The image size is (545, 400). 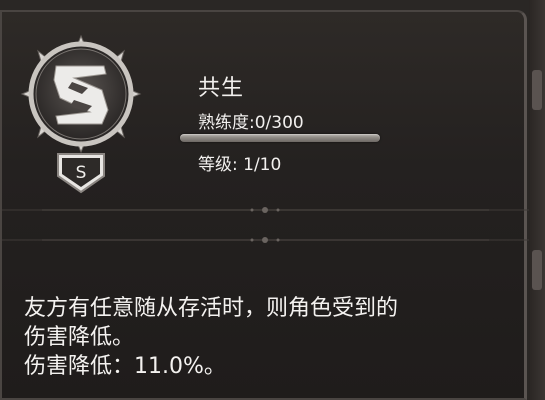 What do you see at coordinates (221, 88) in the screenshot?
I see `skill-name: 共生` at bounding box center [221, 88].